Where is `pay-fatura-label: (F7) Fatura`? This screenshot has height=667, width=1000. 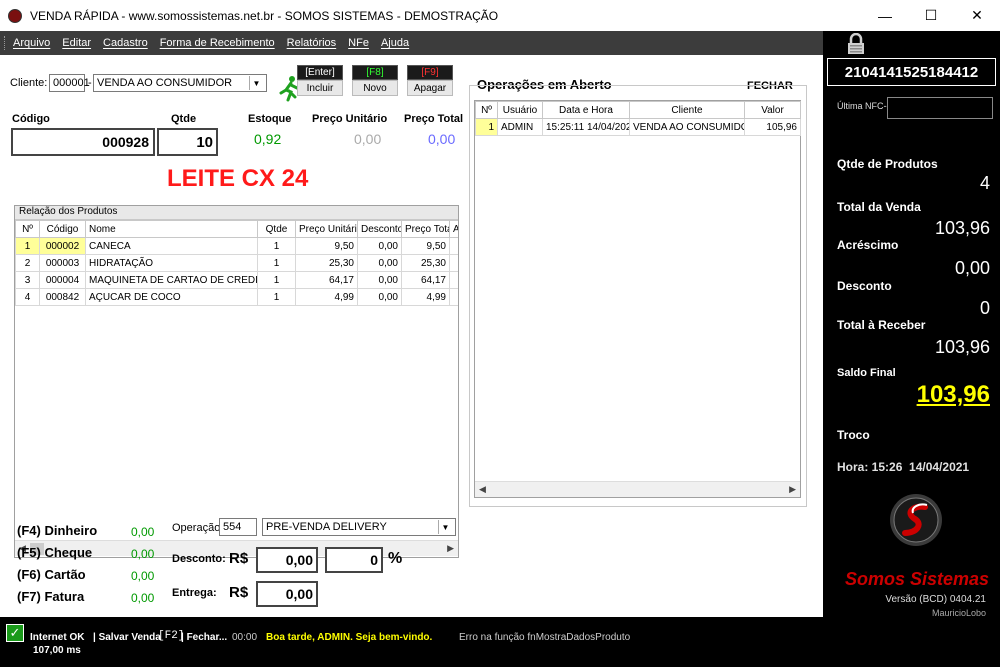 pay-fatura-label: (F7) Fatura is located at coordinates (51, 596).